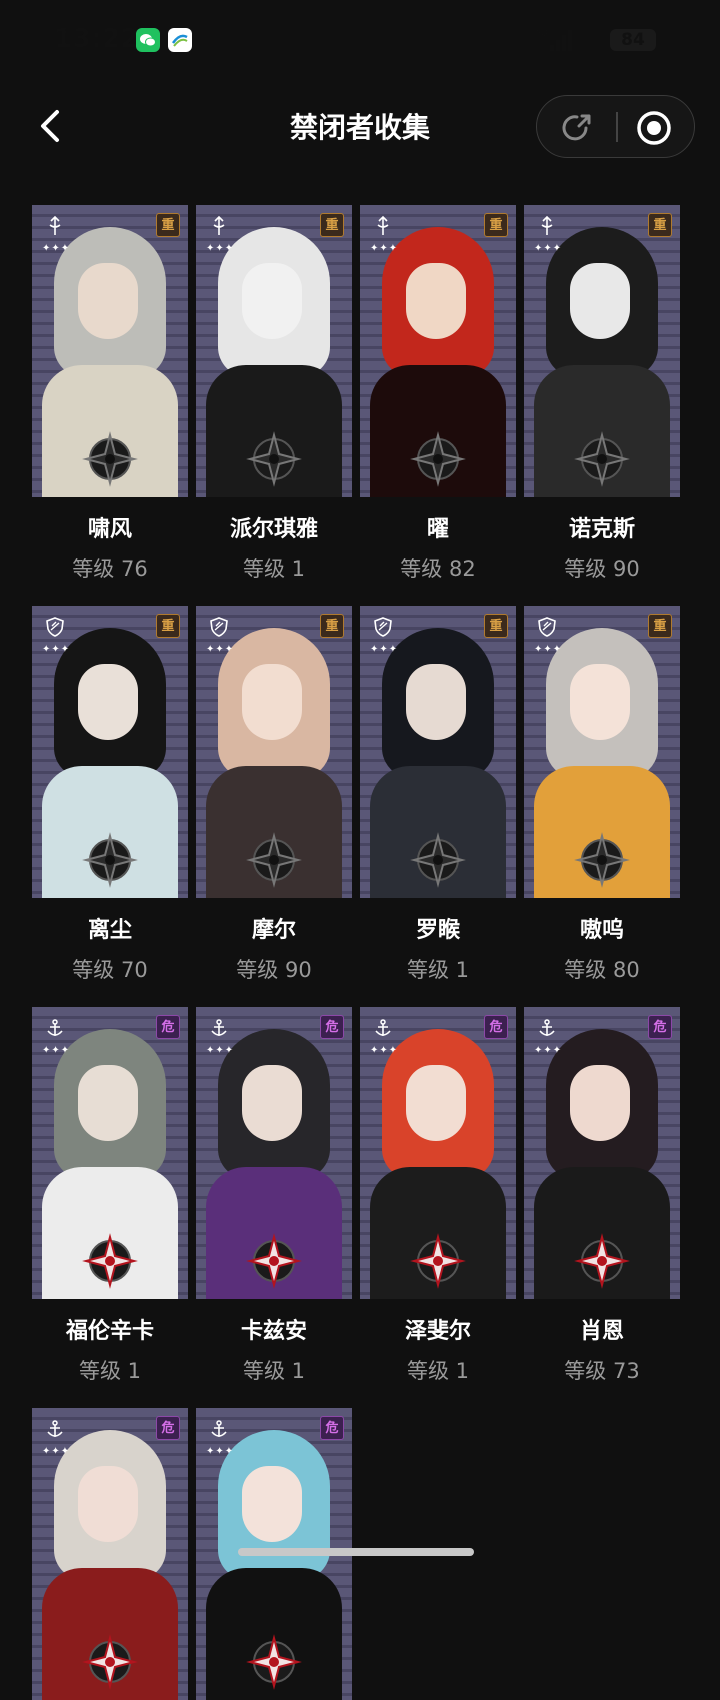 The width and height of the screenshot is (720, 1700). Describe the element at coordinates (617, 127) in the screenshot. I see `capsule-divider` at that location.